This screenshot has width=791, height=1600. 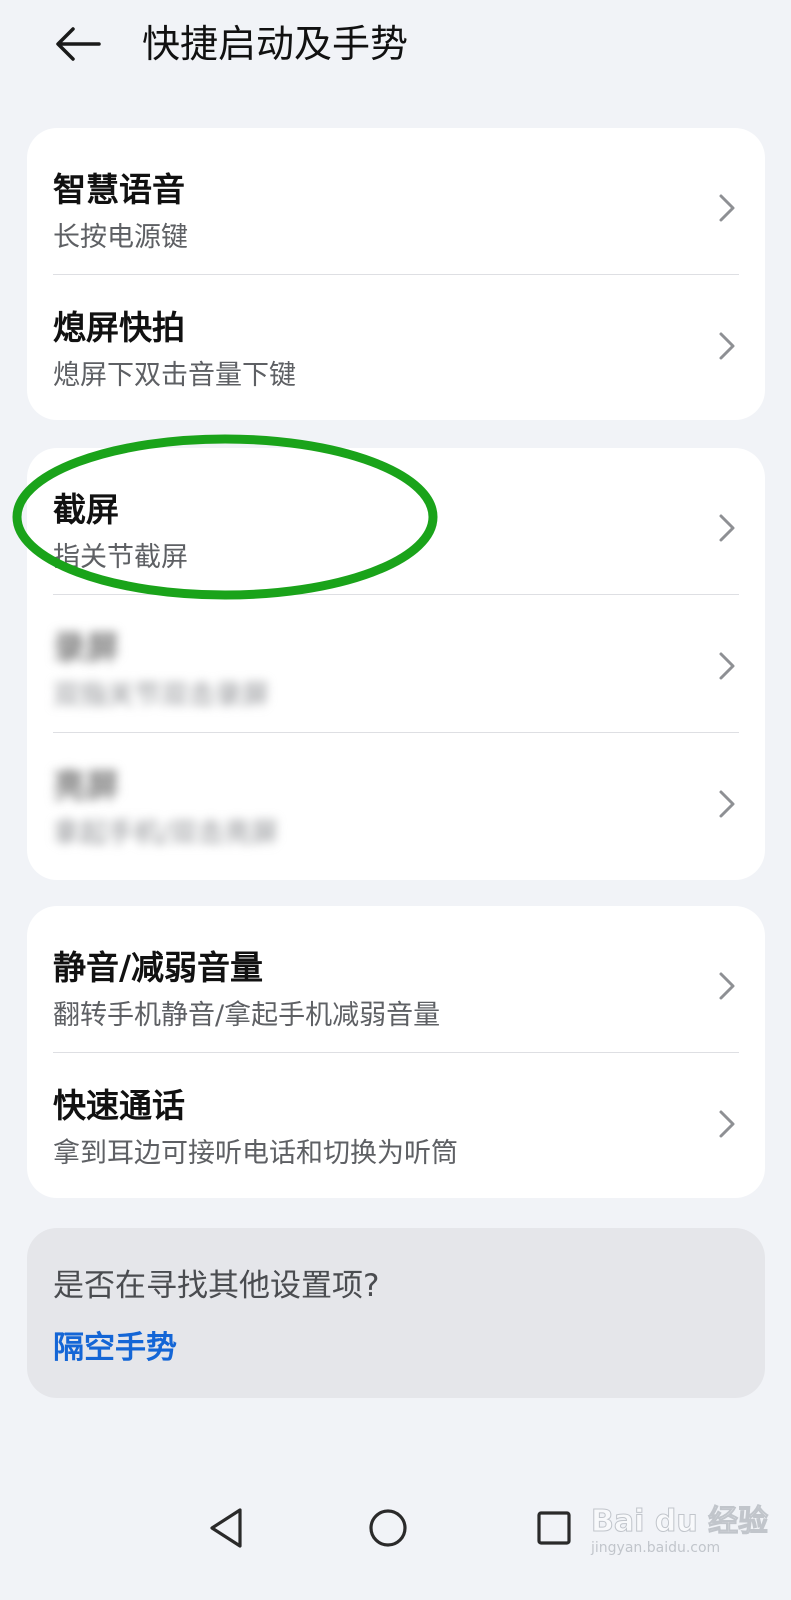 I want to click on triangle-back-icon, so click(x=226, y=1528).